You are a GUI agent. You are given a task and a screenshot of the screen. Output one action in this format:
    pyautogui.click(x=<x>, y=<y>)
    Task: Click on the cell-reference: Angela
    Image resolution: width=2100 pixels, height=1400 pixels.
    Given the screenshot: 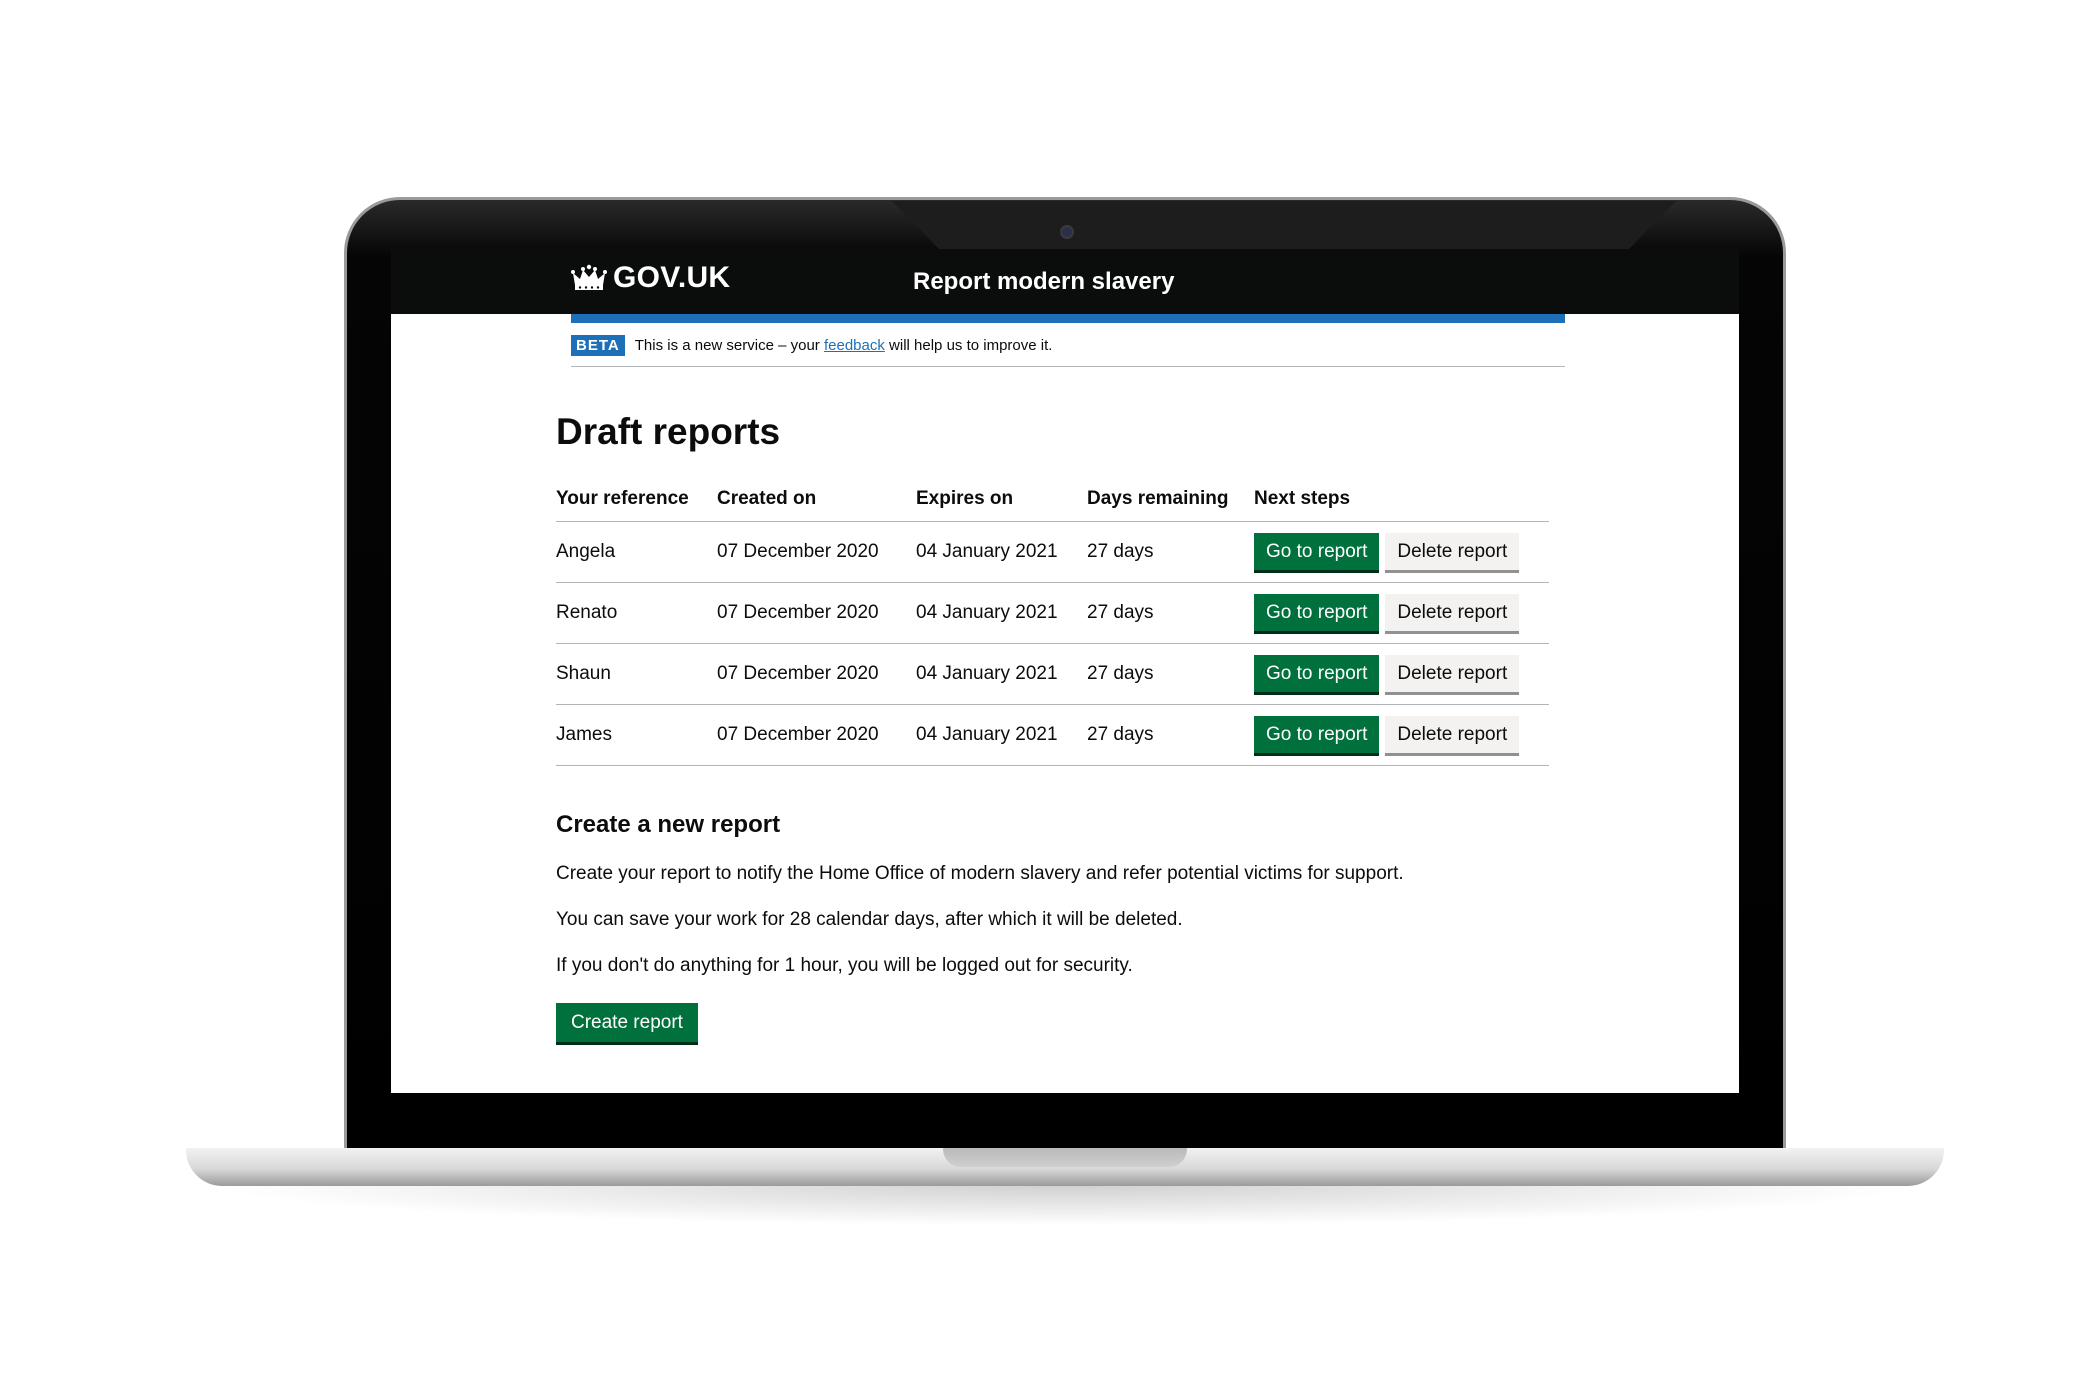 What is the action you would take?
    pyautogui.click(x=636, y=552)
    